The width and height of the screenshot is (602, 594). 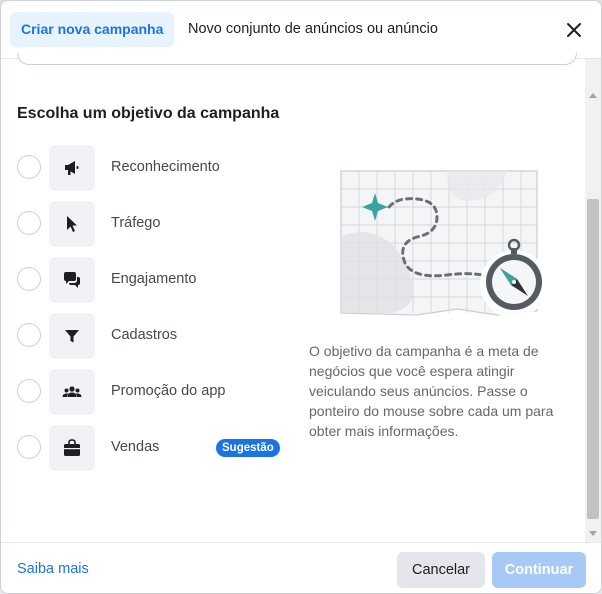 What do you see at coordinates (29, 447) in the screenshot?
I see `radio-sales` at bounding box center [29, 447].